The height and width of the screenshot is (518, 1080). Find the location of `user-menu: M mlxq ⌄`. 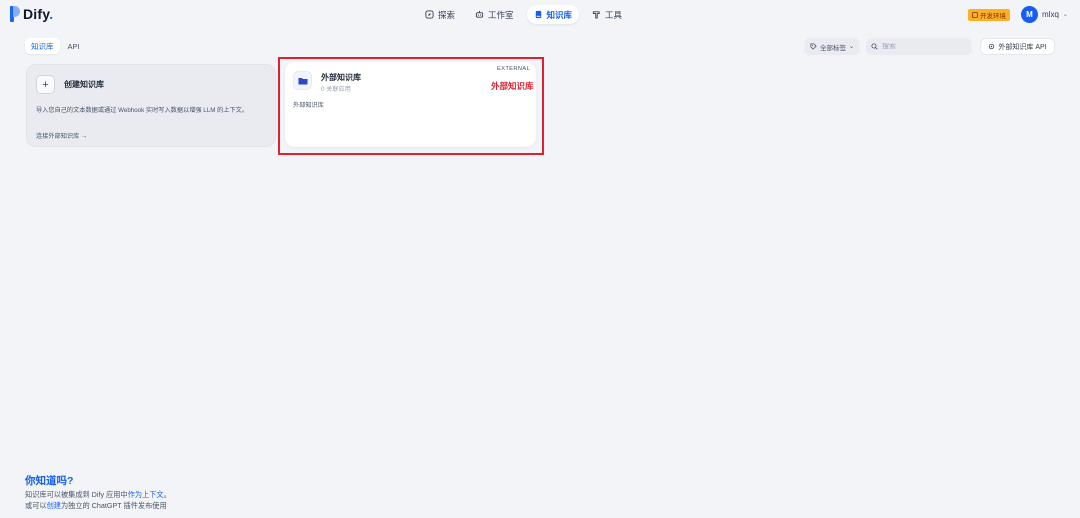

user-menu: M mlxq ⌄ is located at coordinates (1044, 14).